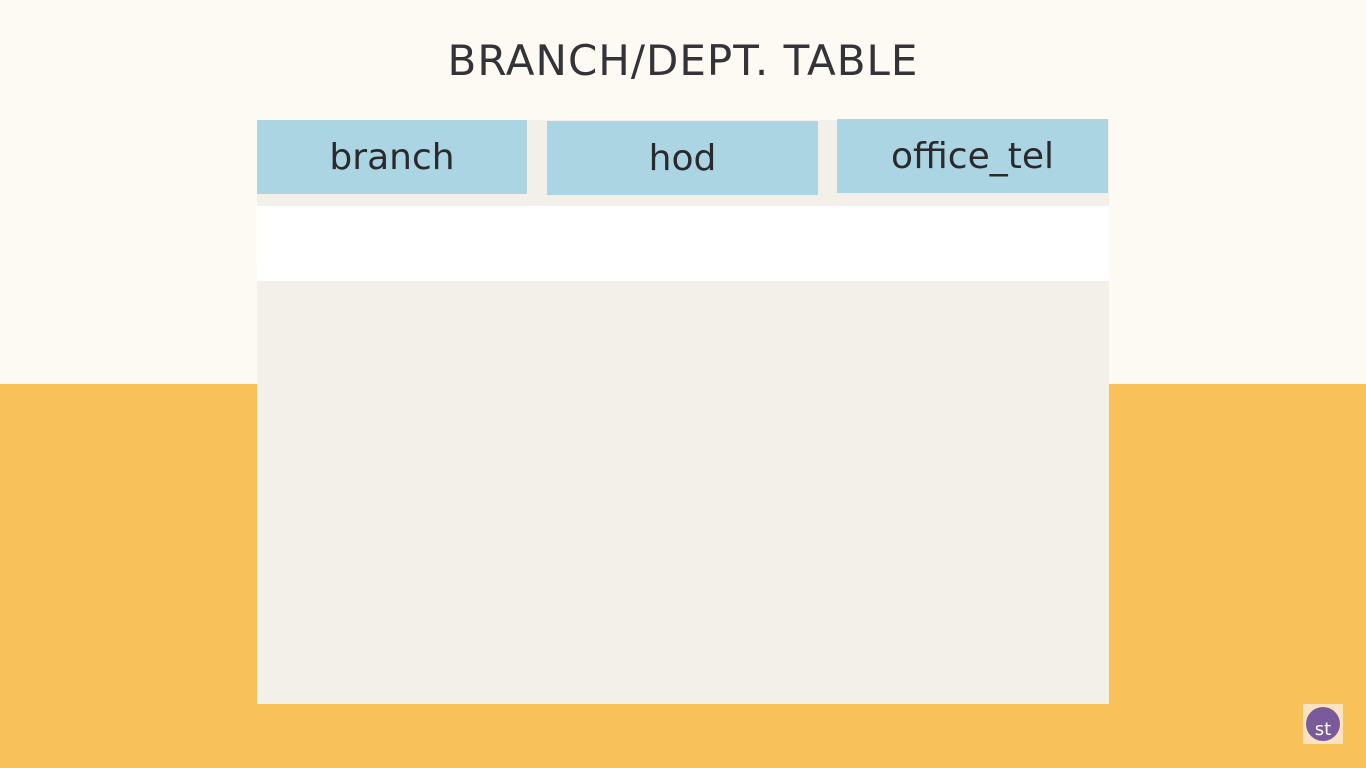  Describe the element at coordinates (972, 156) in the screenshot. I see `column-header-office-tel: office_tel` at that location.